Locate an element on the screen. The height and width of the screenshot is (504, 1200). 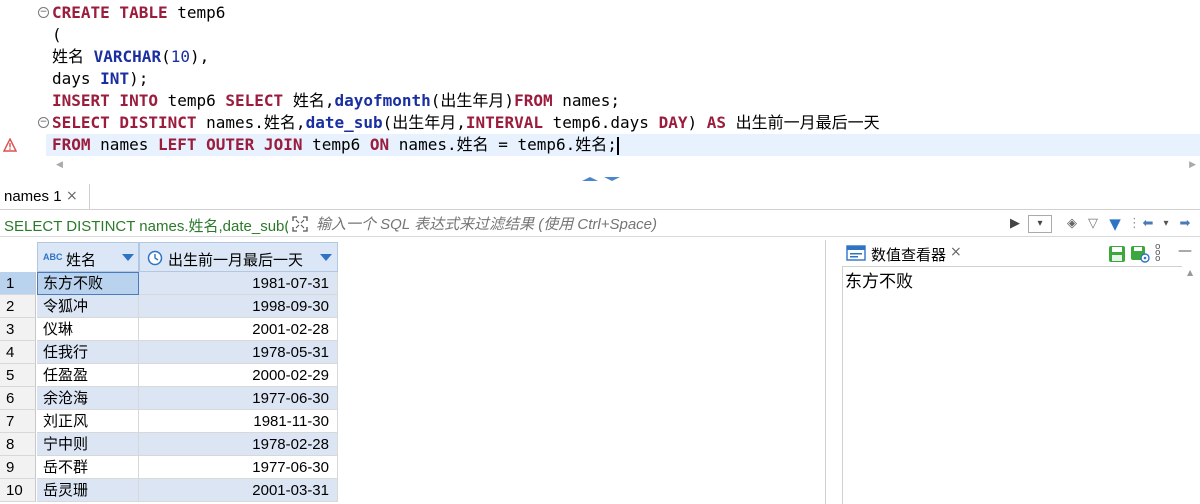
cell-name: 任盈盈 is located at coordinates (88, 375).